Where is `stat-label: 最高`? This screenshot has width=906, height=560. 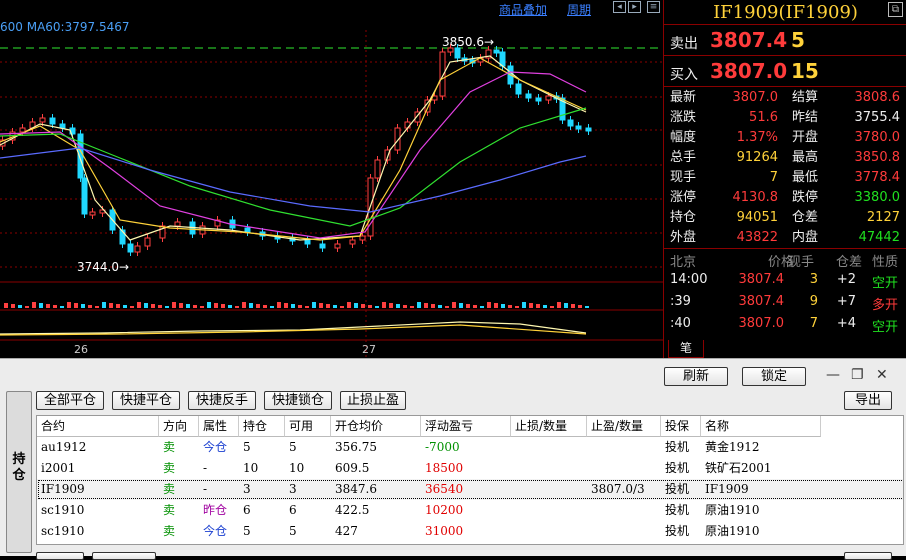
stat-label: 最高 is located at coordinates (805, 157).